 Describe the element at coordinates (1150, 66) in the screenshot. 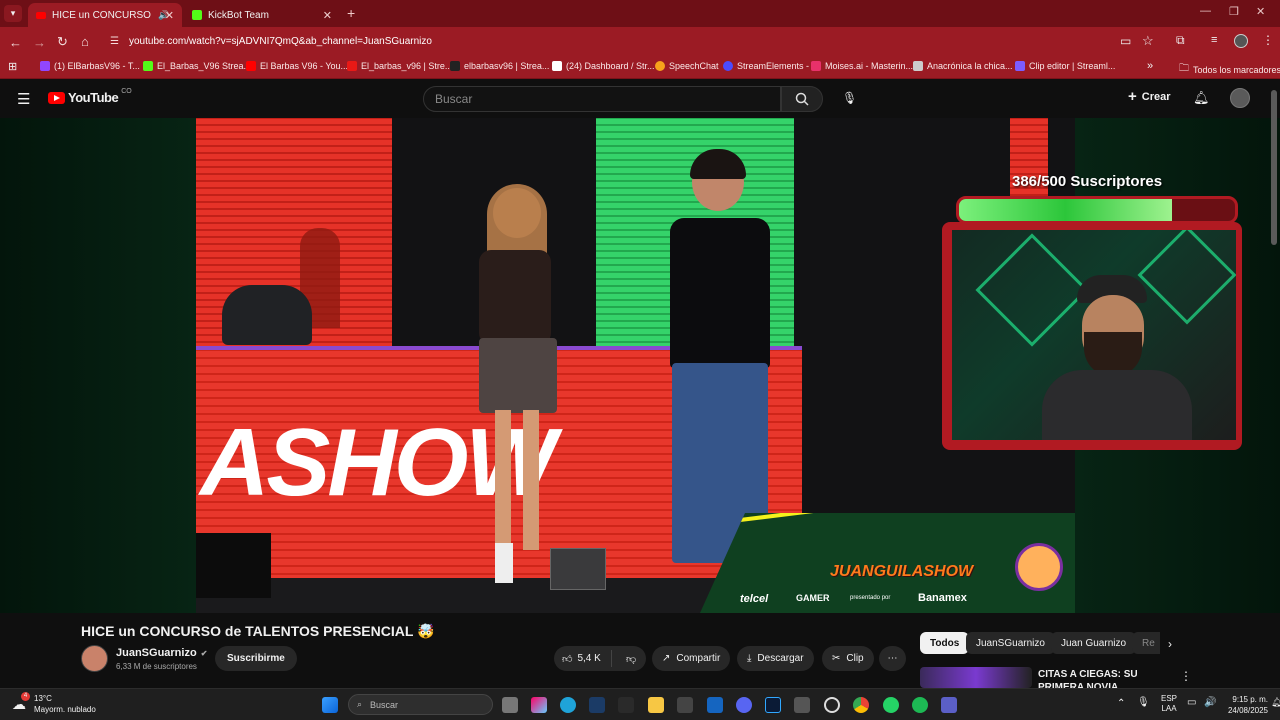

I see `more-bookmarks-icon: »` at that location.